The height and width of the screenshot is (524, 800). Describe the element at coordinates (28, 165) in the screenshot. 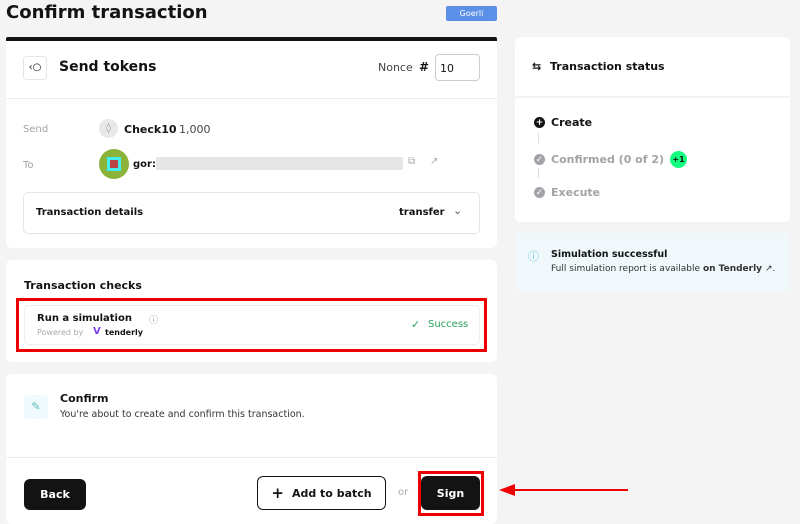

I see `to-label: To` at that location.